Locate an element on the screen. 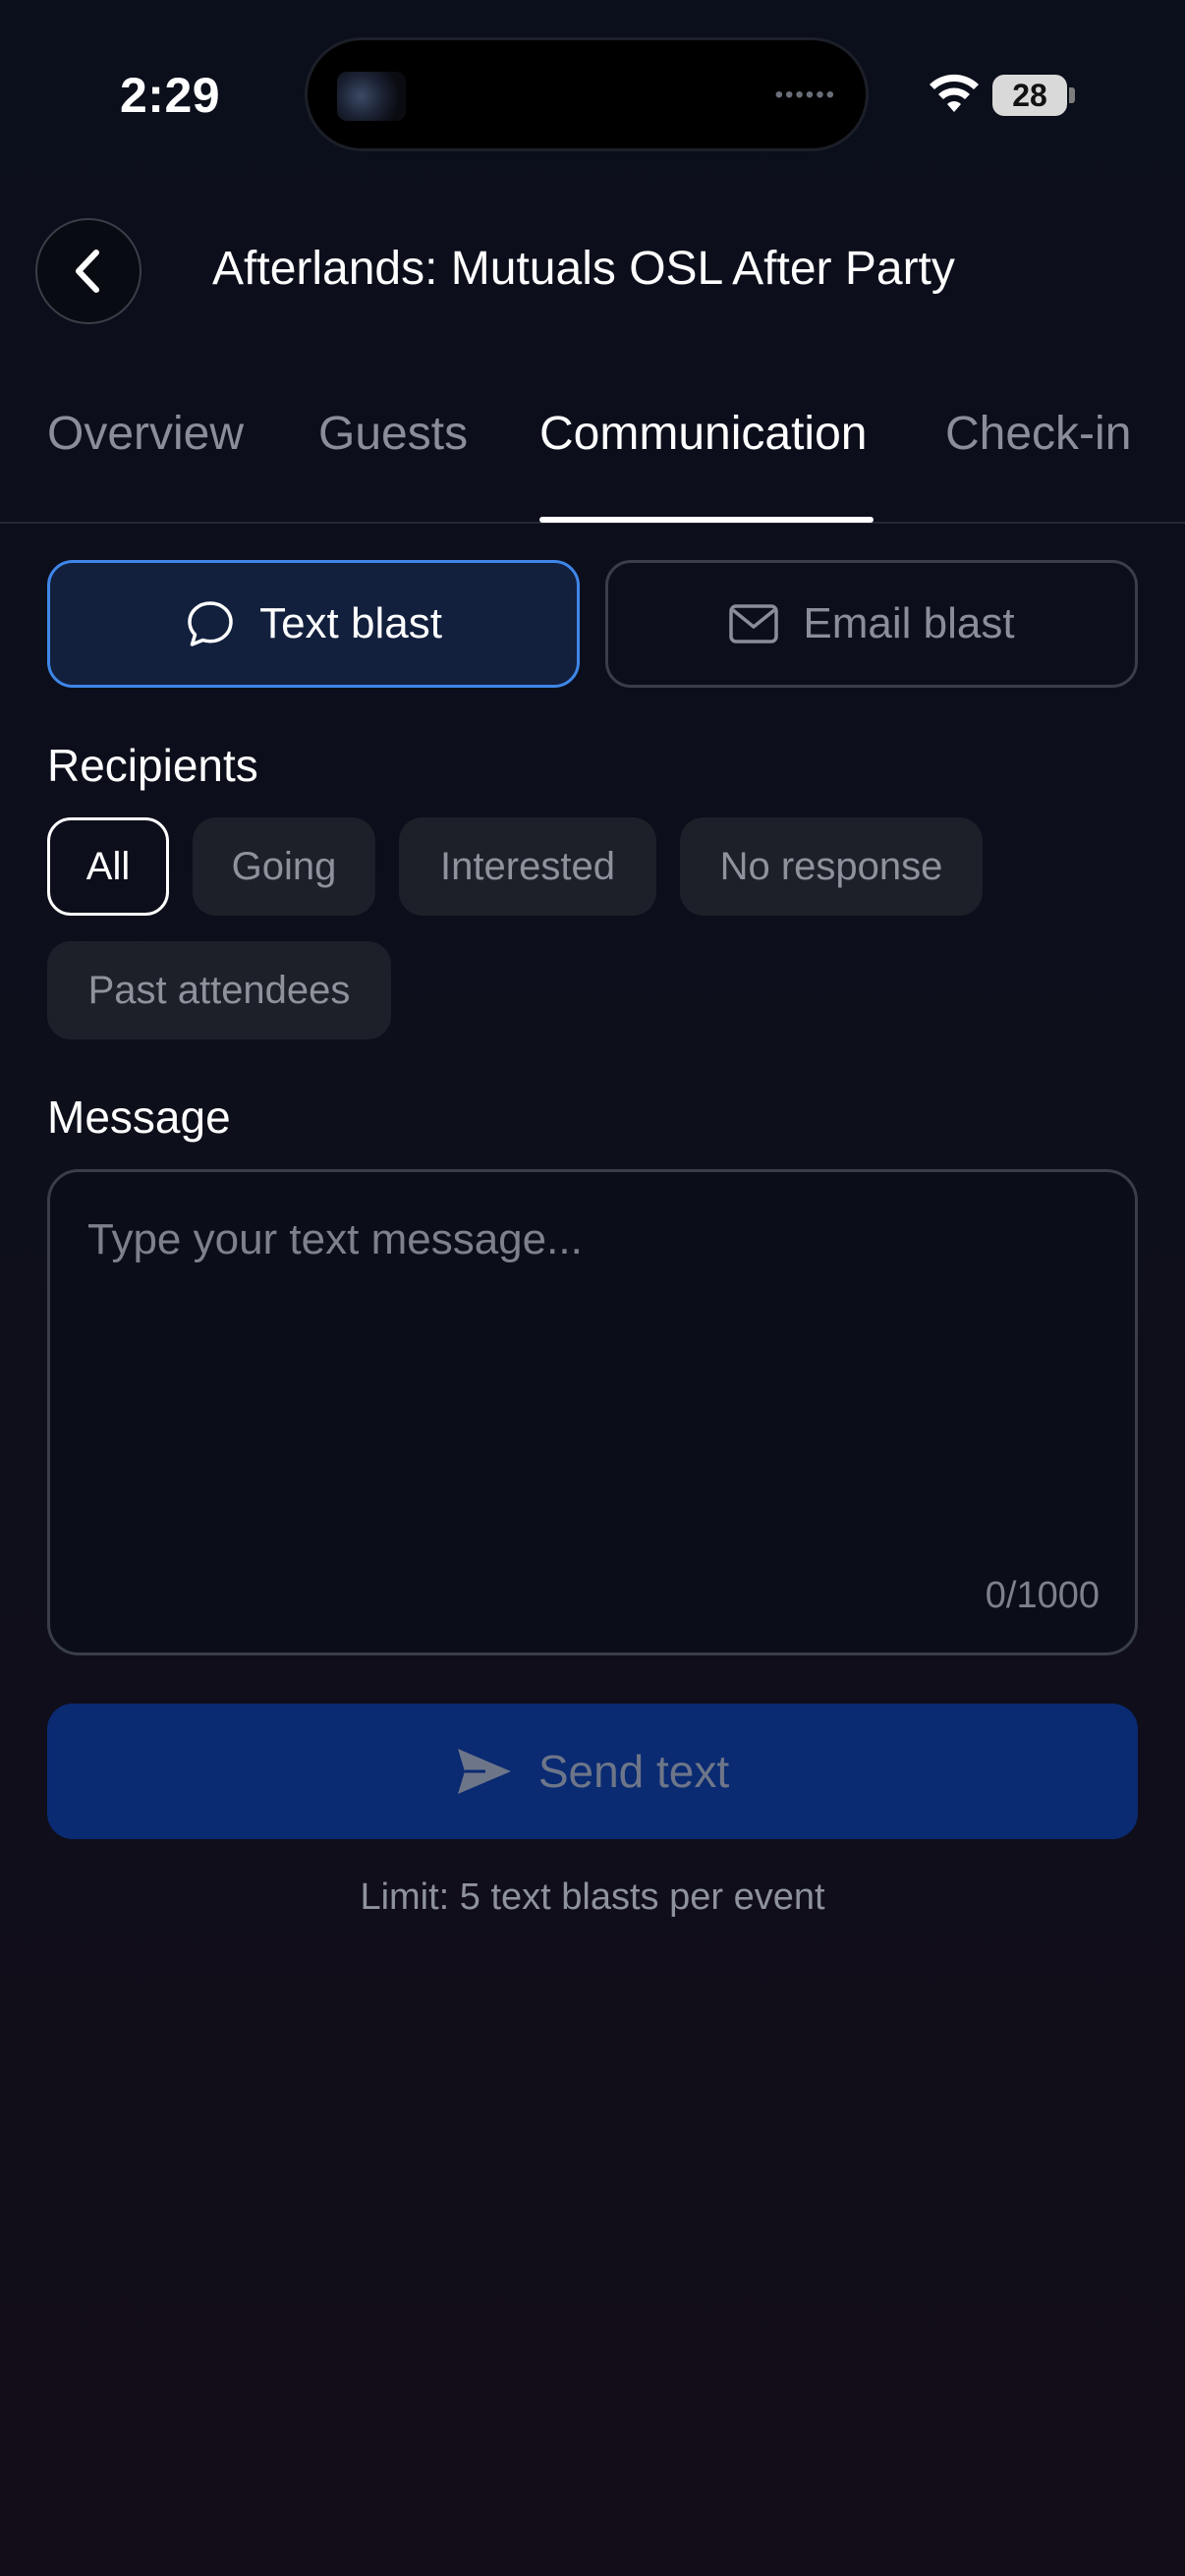  page-title: Afterlands: Mutuals OSL After Party is located at coordinates (583, 269).